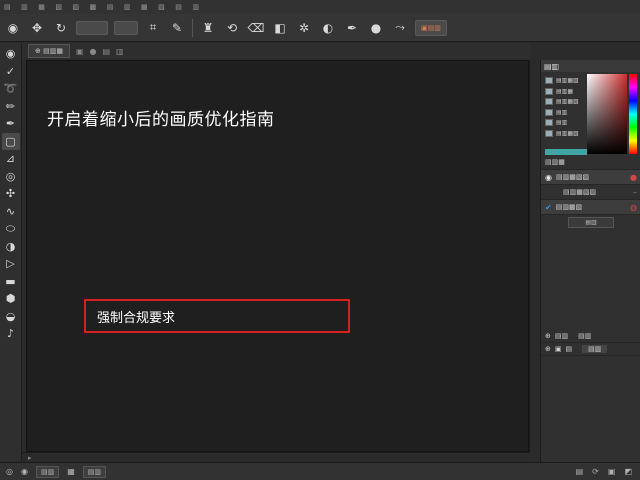  I want to click on dodge-tool-icon: ◑, so click(11, 247).